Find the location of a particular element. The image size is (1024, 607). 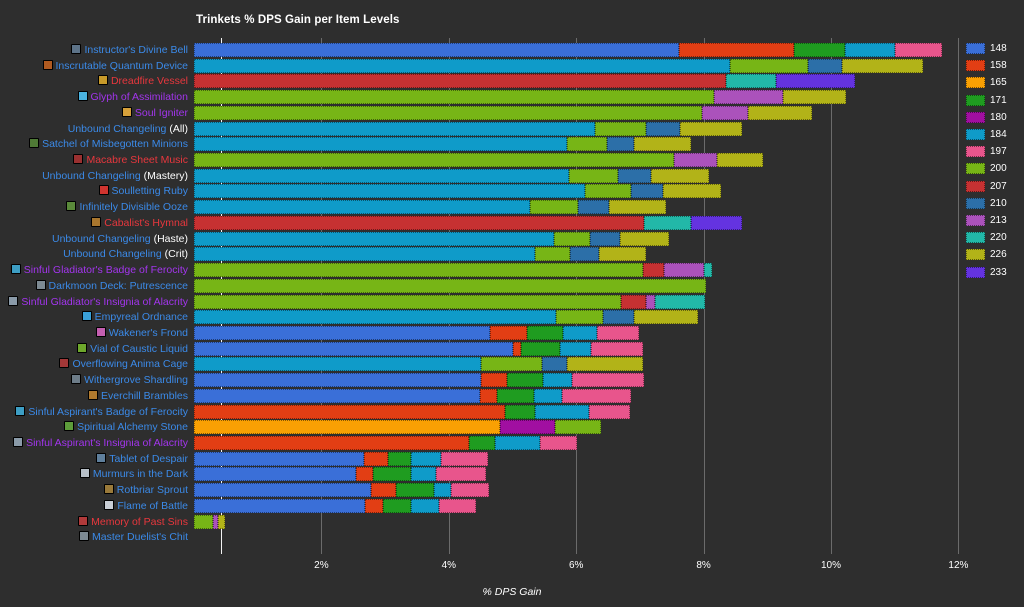

legend-item: 197 is located at coordinates (986, 151).